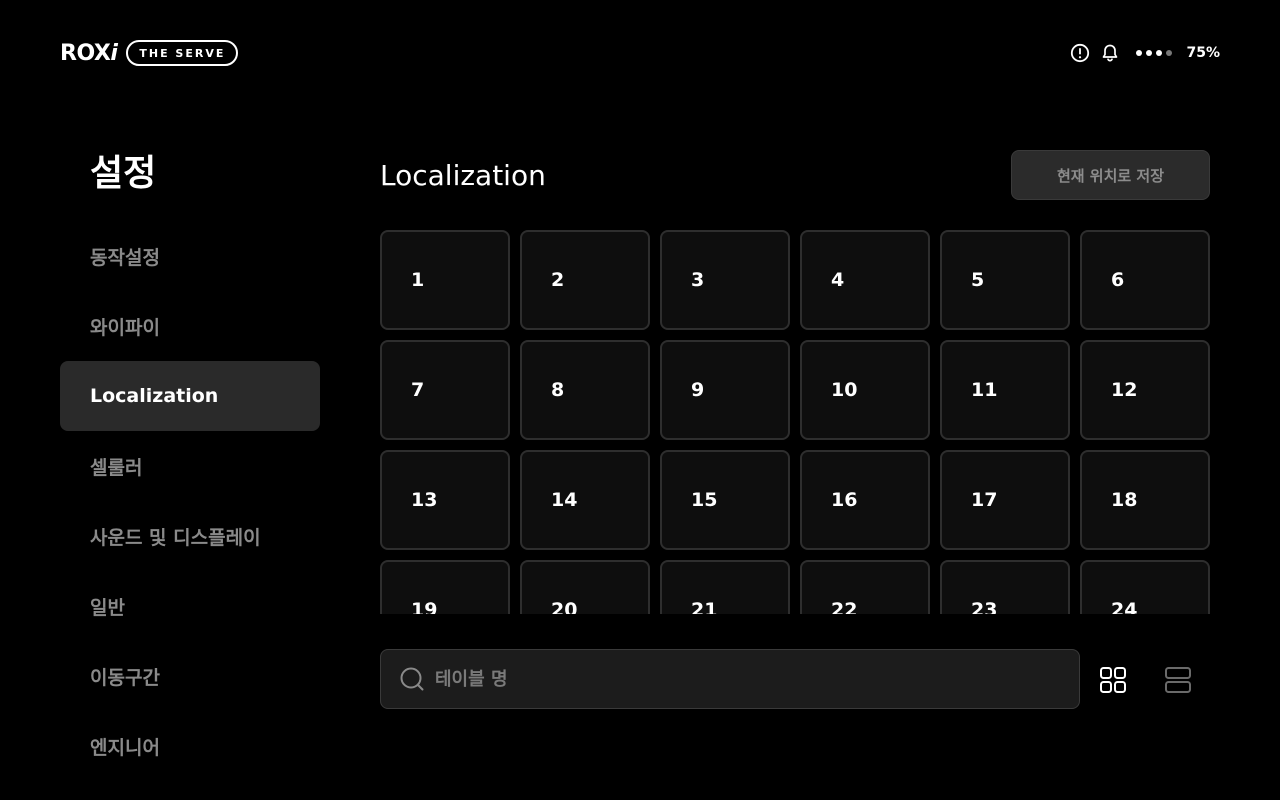  What do you see at coordinates (756, 679) in the screenshot?
I see `search-input` at bounding box center [756, 679].